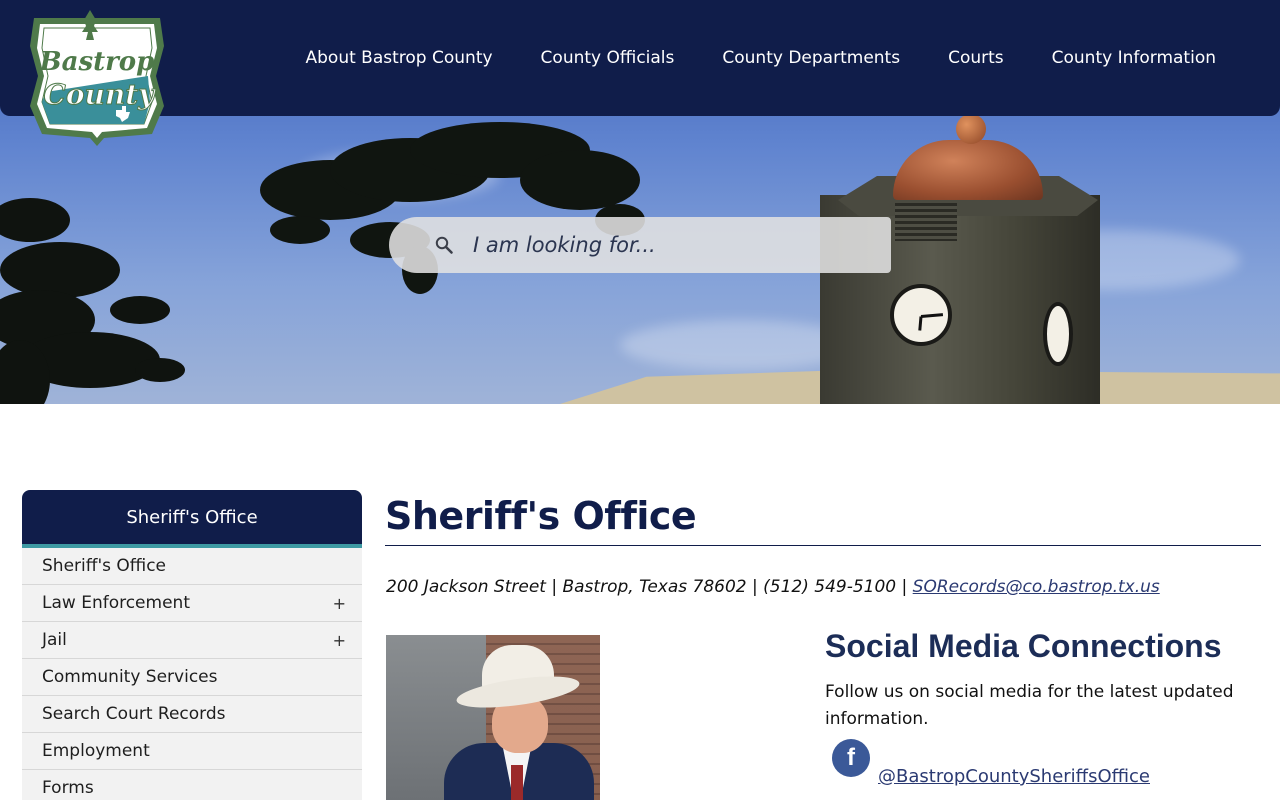 Image resolution: width=1280 pixels, height=800 pixels. I want to click on page-title: Sheriff's Office, so click(823, 520).